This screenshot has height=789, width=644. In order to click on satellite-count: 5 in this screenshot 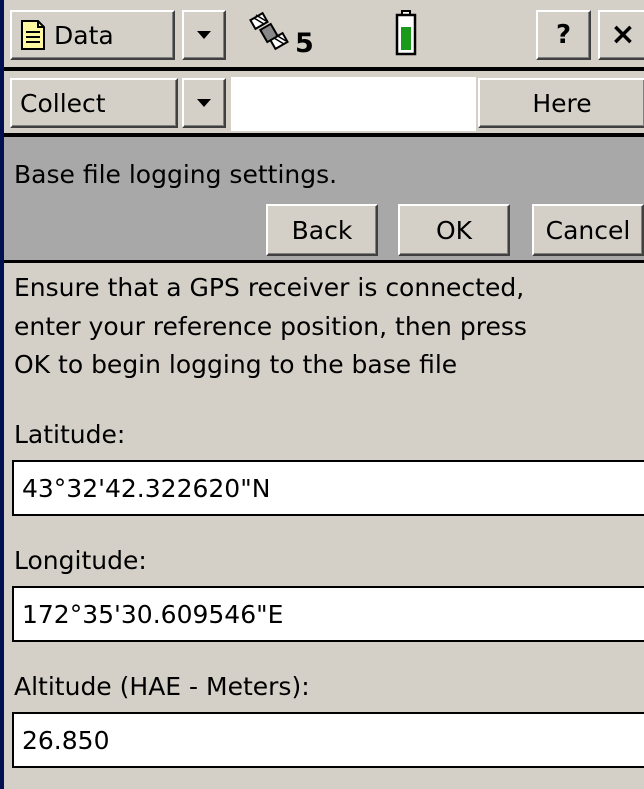, I will do `click(304, 43)`.